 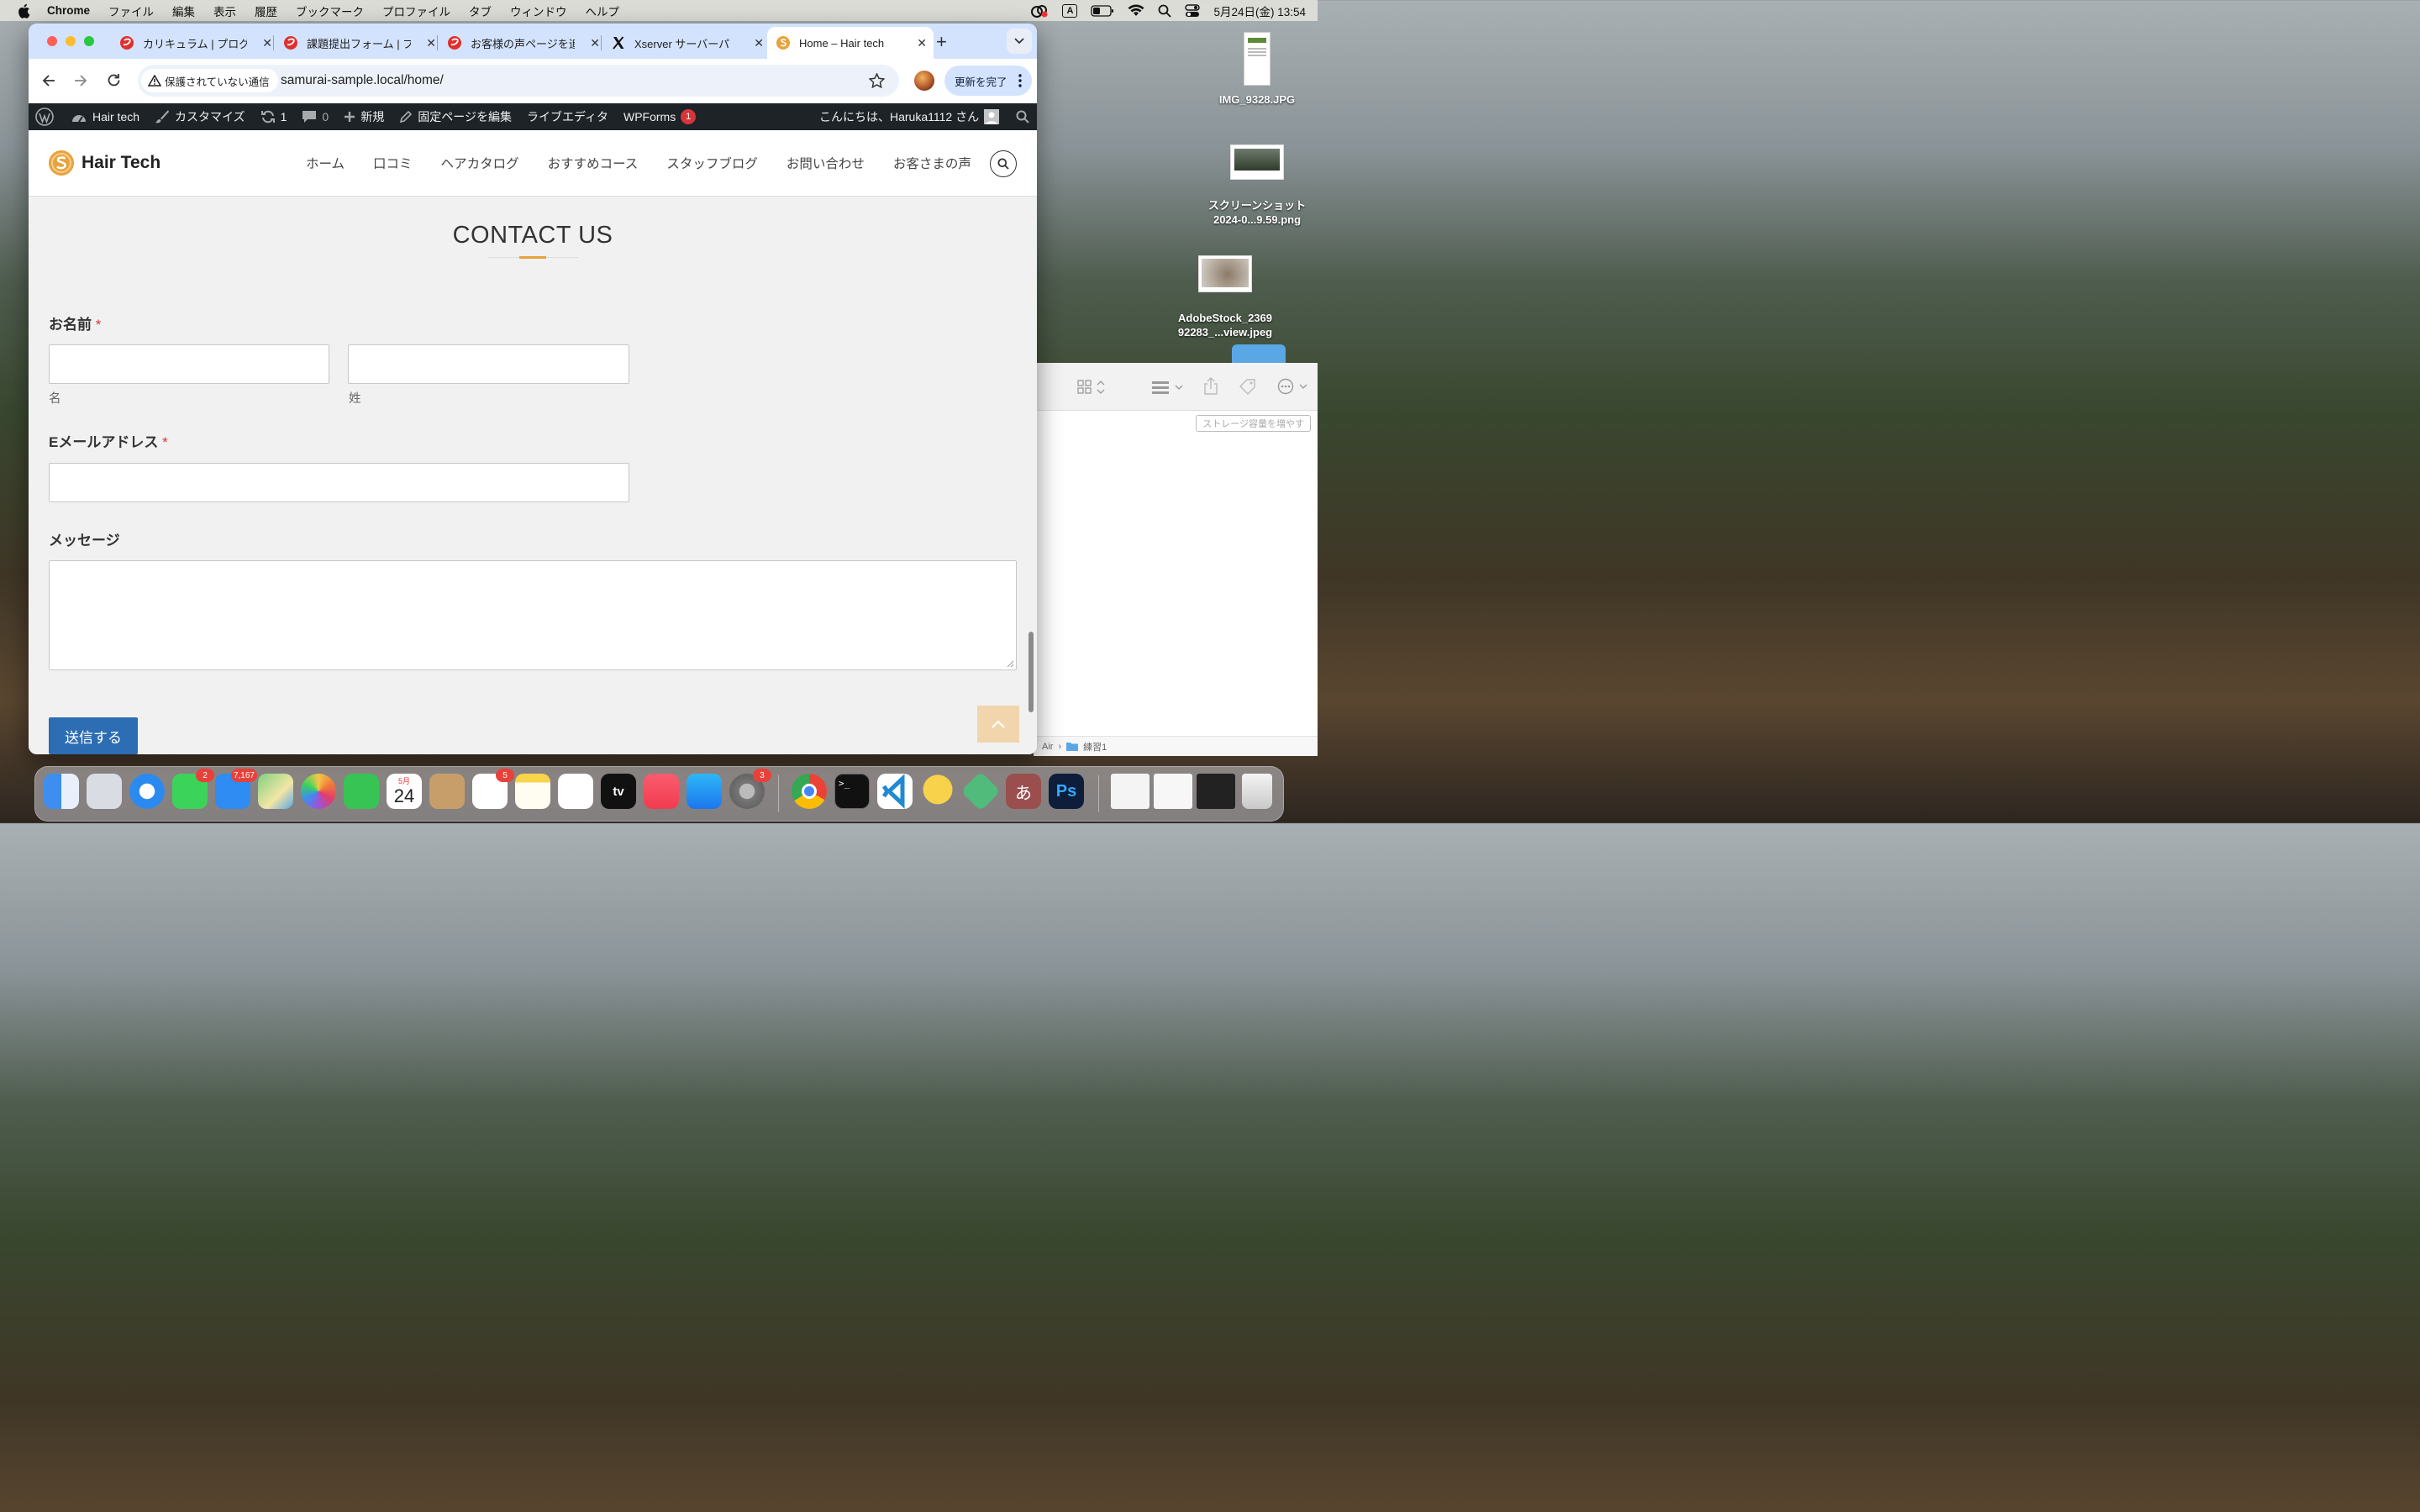 I want to click on window-zoom-button, so click(x=89, y=41).